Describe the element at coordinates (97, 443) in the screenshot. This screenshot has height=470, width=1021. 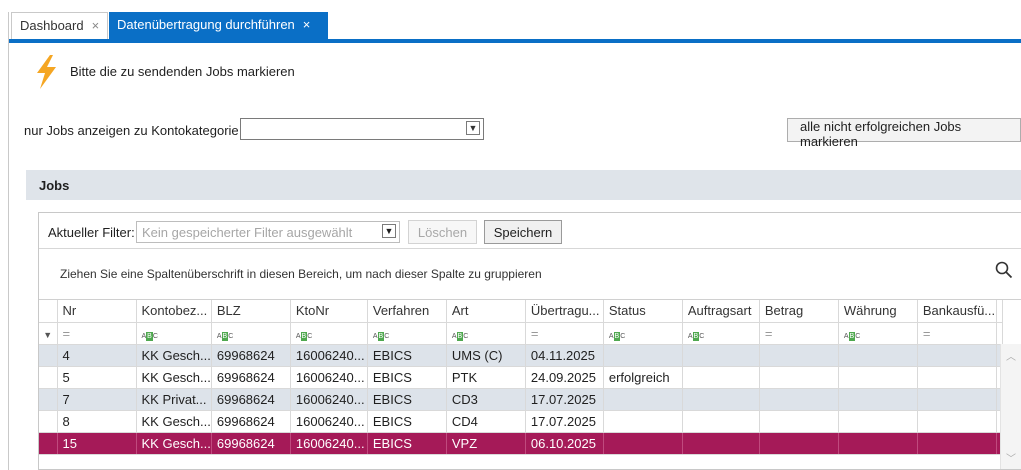
I see `table-cell: 15` at that location.